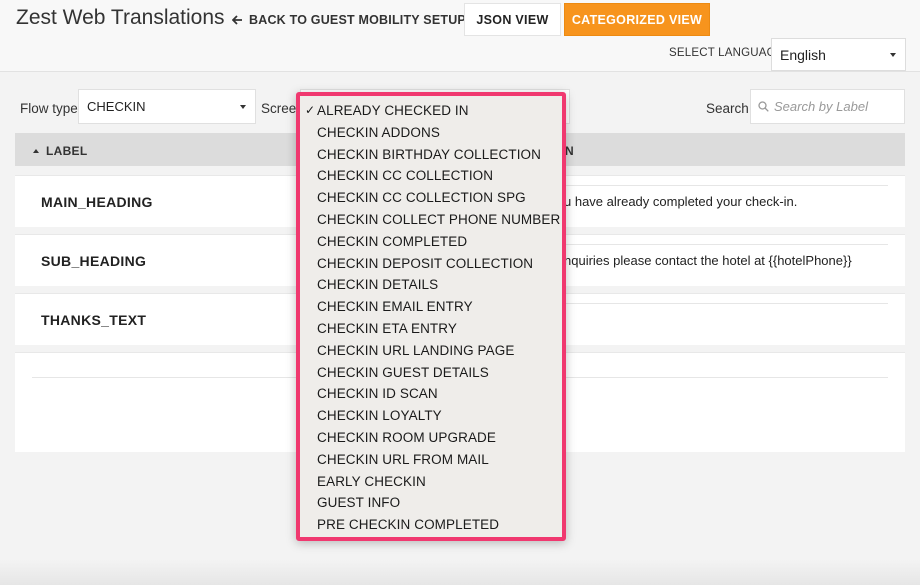  Describe the element at coordinates (431, 133) in the screenshot. I see `screen-option: CHECKIN ADDONS` at that location.